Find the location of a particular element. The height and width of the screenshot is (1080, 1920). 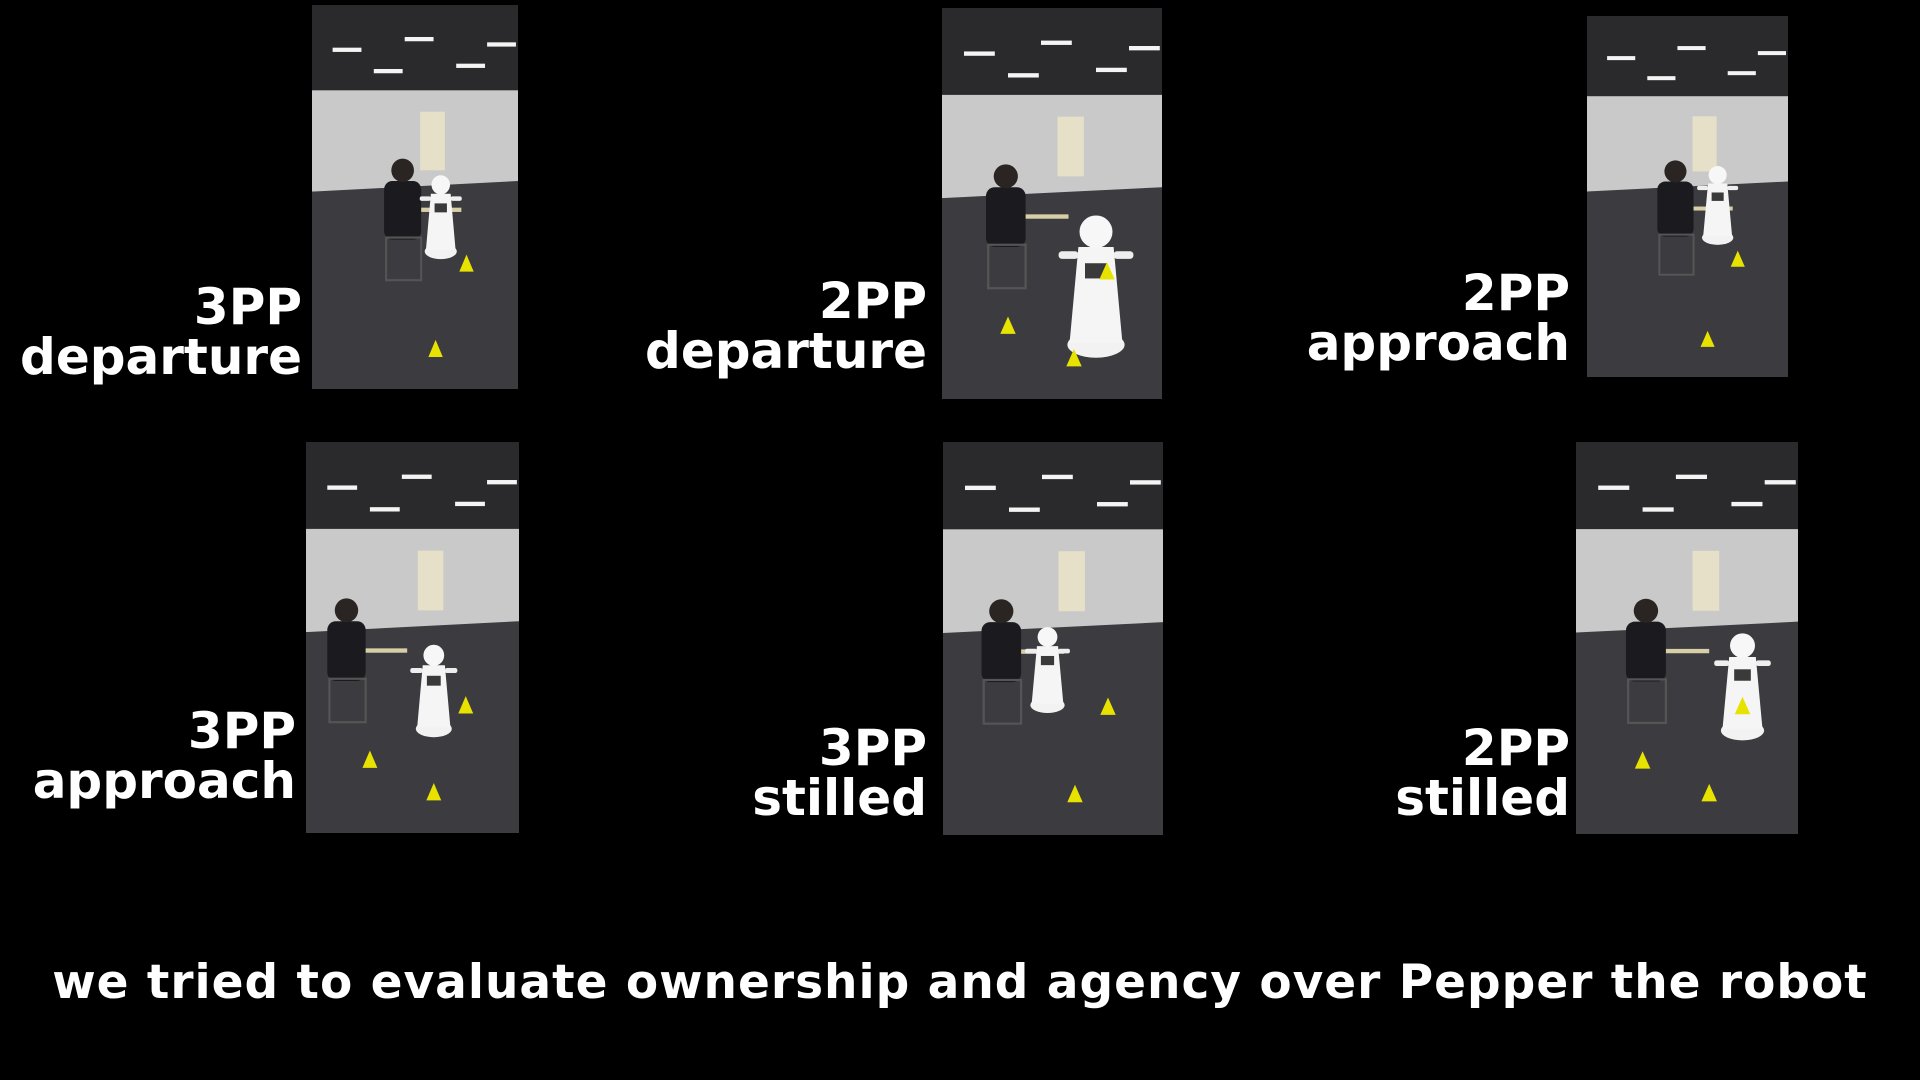

clip-label-2pp-departure: 2PP departure is located at coordinates (763, 326).